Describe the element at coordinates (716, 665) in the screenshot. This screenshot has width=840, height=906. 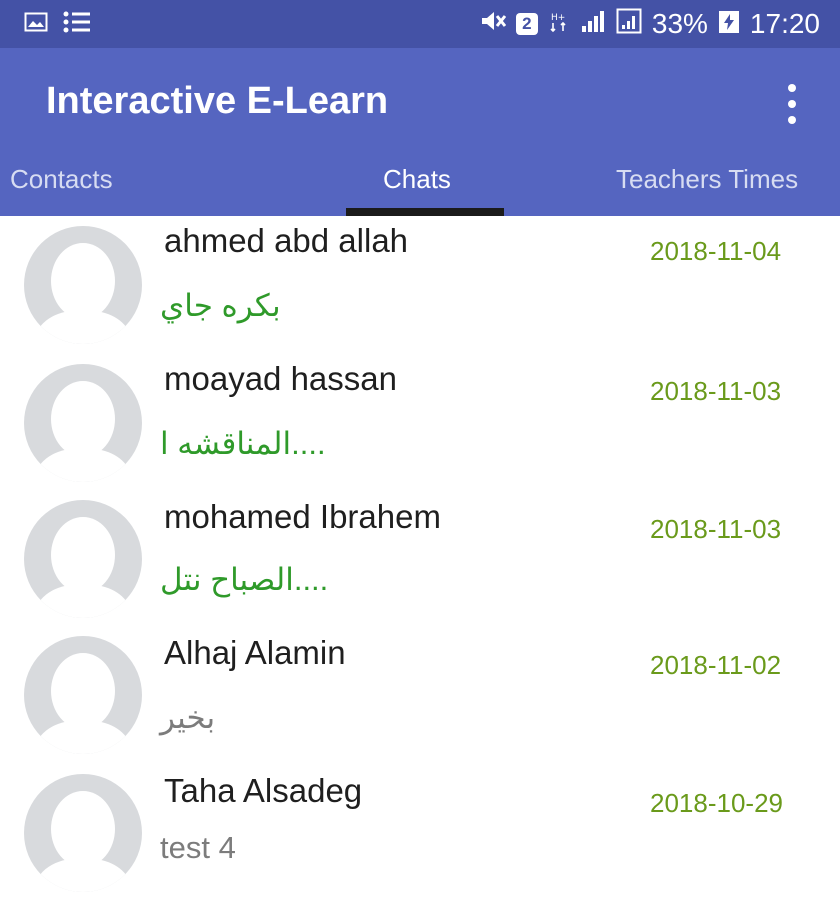
I see `message-date: 2018-11-02` at that location.